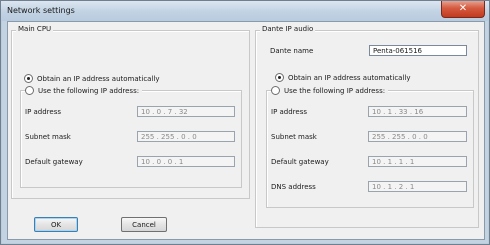 The image size is (490, 245). What do you see at coordinates (300, 162) in the screenshot?
I see `dante-gateway-label: Default gateway` at bounding box center [300, 162].